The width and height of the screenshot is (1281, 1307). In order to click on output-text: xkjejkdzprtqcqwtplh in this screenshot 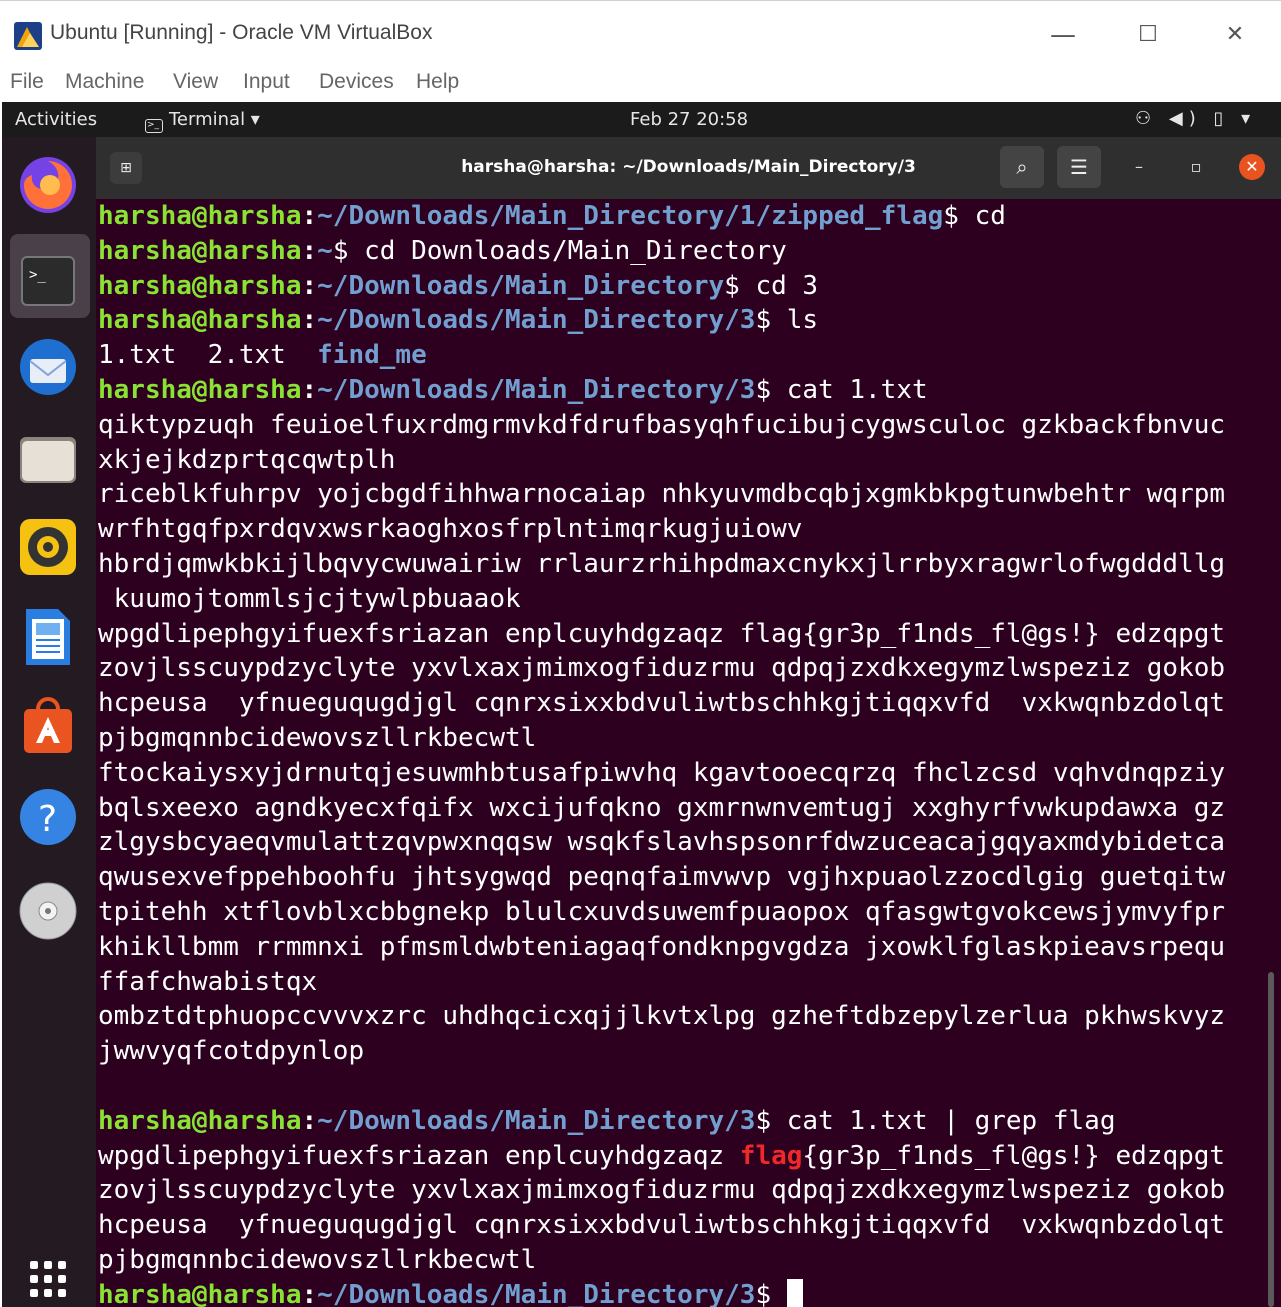, I will do `click(247, 459)`.